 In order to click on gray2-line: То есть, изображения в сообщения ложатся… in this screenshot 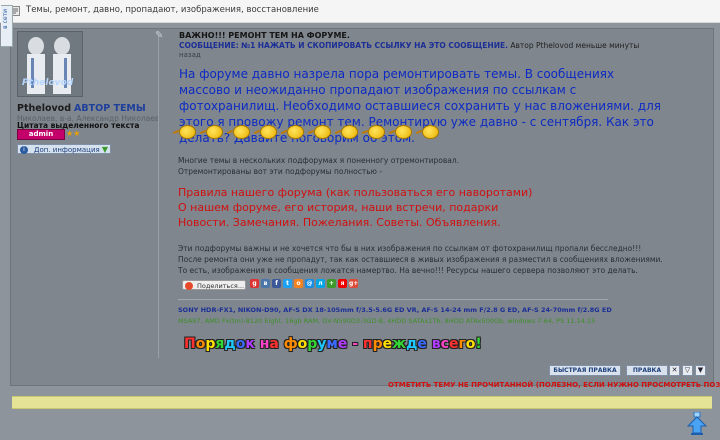, I will do `click(408, 270)`.